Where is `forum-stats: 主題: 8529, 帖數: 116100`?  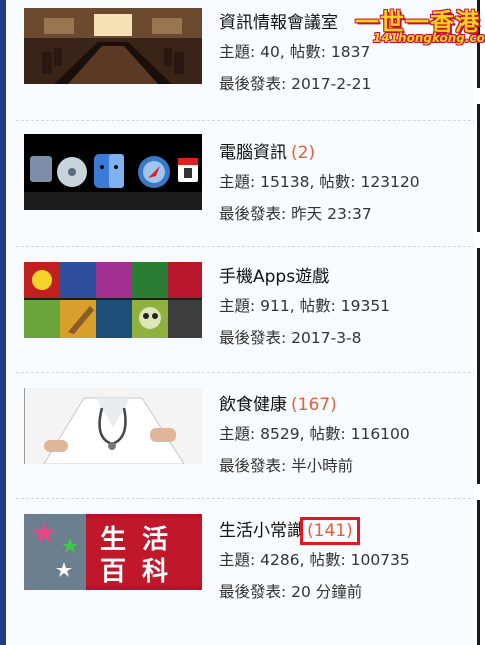 forum-stats: 主題: 8529, 帖數: 116100 is located at coordinates (314, 434).